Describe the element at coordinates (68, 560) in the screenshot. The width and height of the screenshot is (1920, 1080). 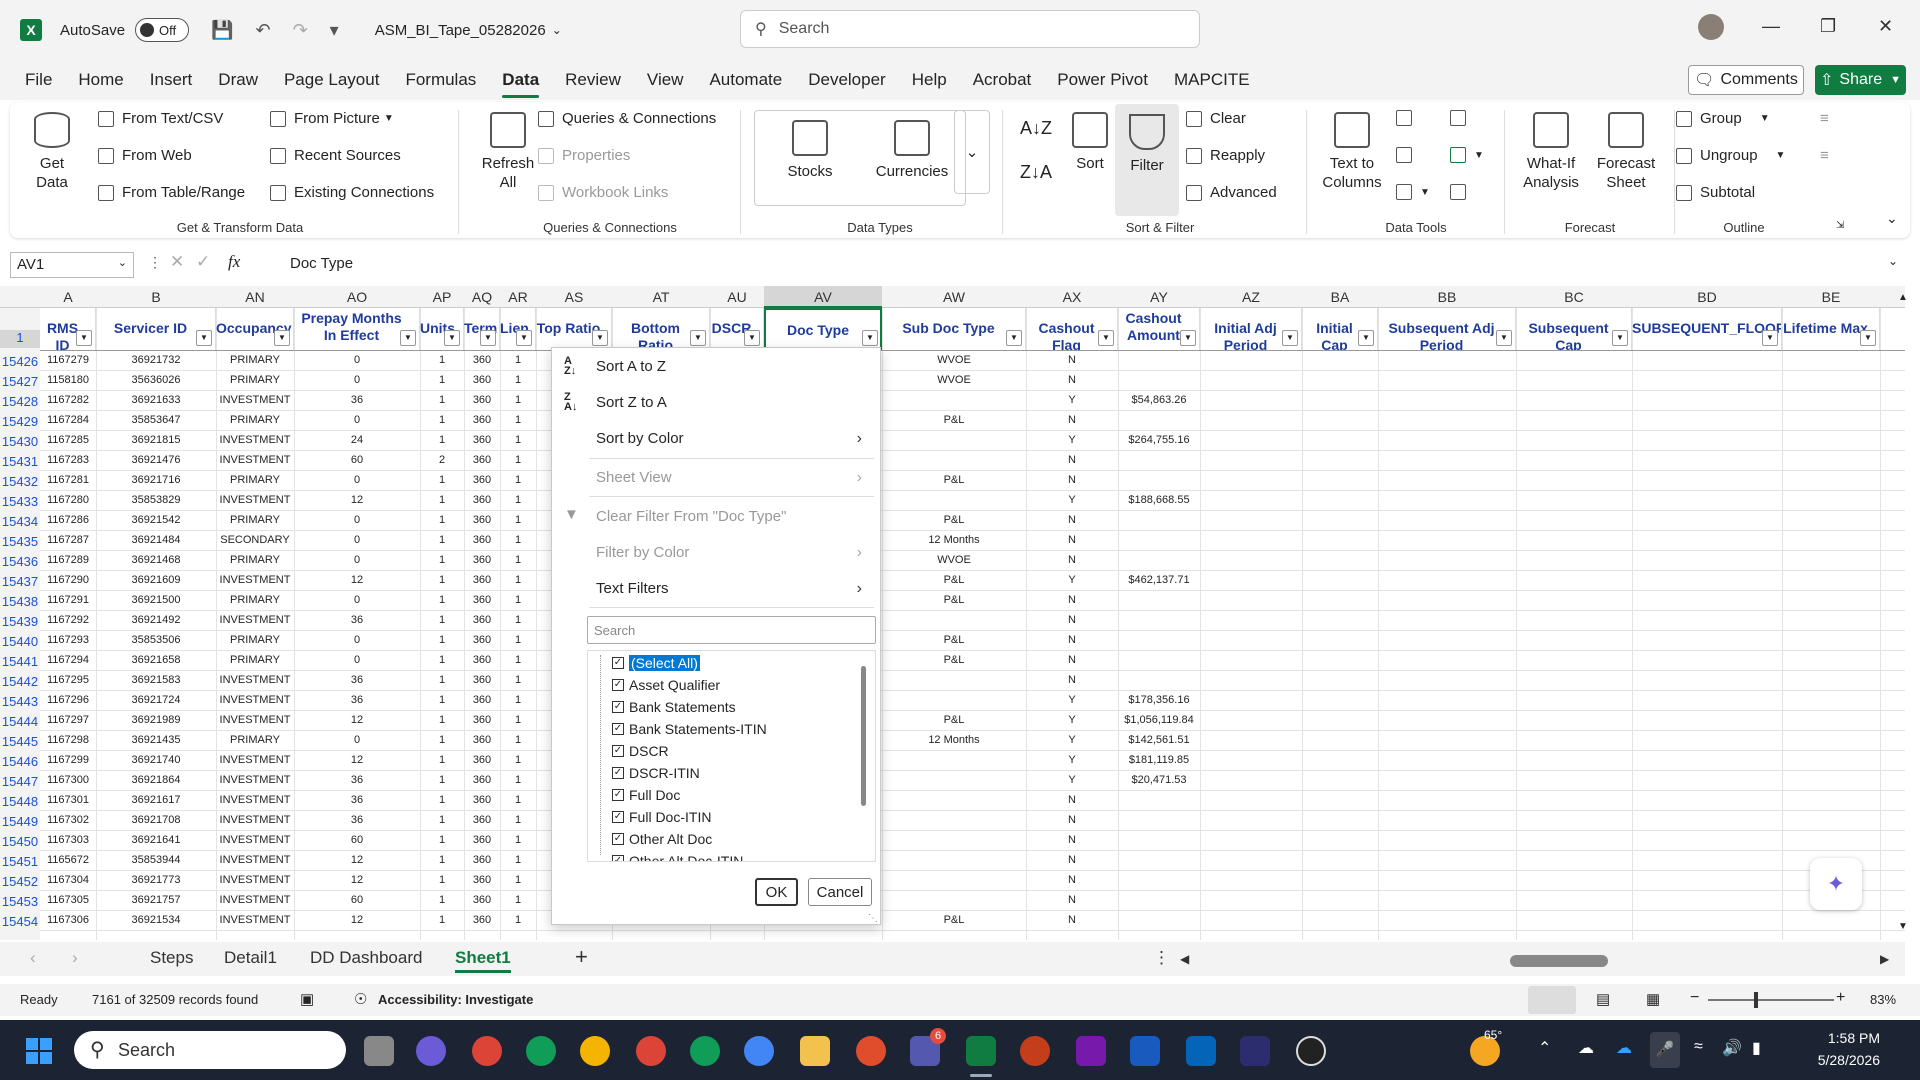
I see `table-cell: 1167289` at that location.